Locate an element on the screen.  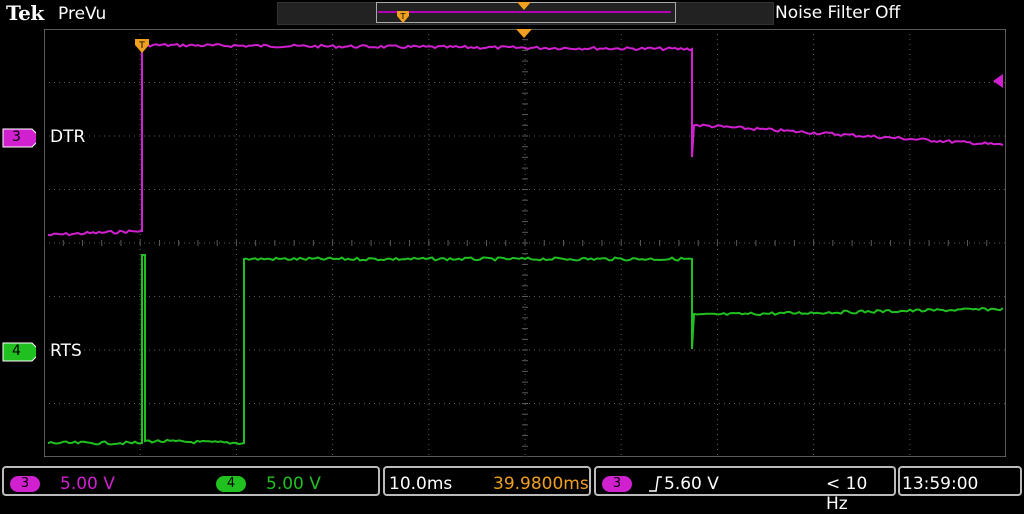
timebase-value: 10.0ms is located at coordinates (421, 484).